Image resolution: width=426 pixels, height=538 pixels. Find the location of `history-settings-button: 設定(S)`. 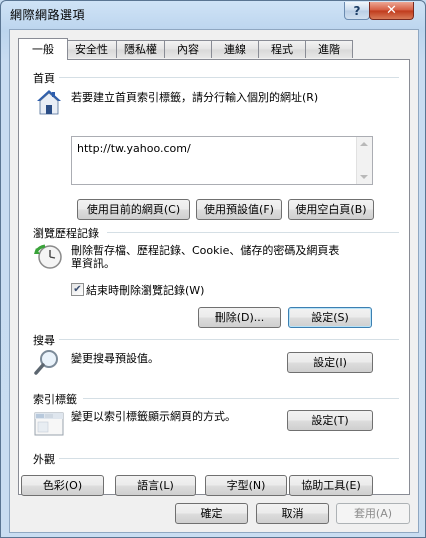

history-settings-button: 設定(S) is located at coordinates (330, 317).